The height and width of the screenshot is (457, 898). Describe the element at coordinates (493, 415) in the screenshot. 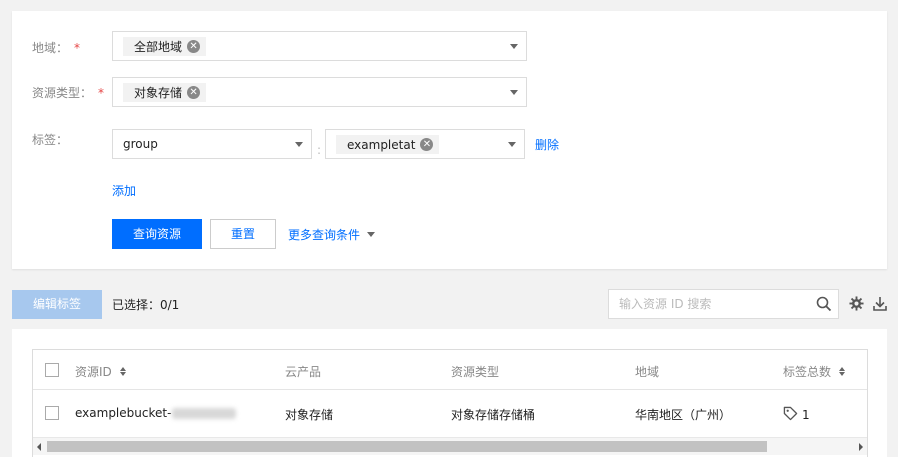

I see `resource-type-cell: 对象存储存储桶` at that location.